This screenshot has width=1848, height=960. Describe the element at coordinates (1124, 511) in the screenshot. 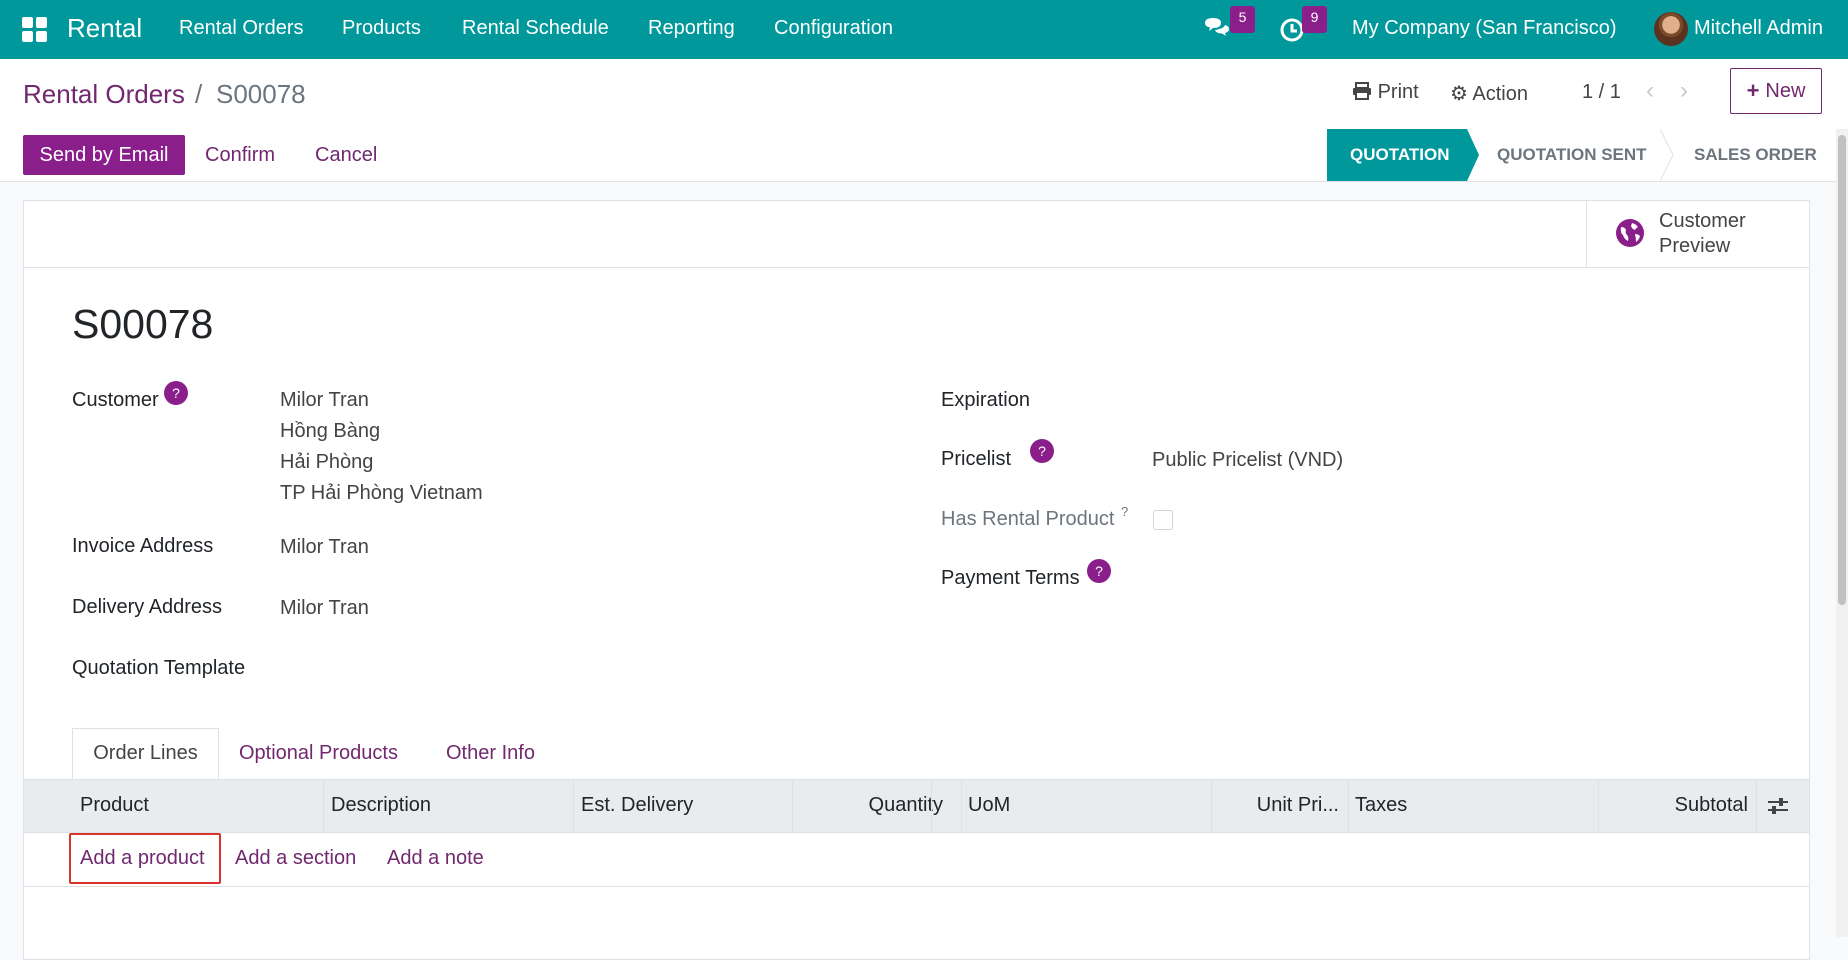

I see `has-rental-product-help: ?` at that location.